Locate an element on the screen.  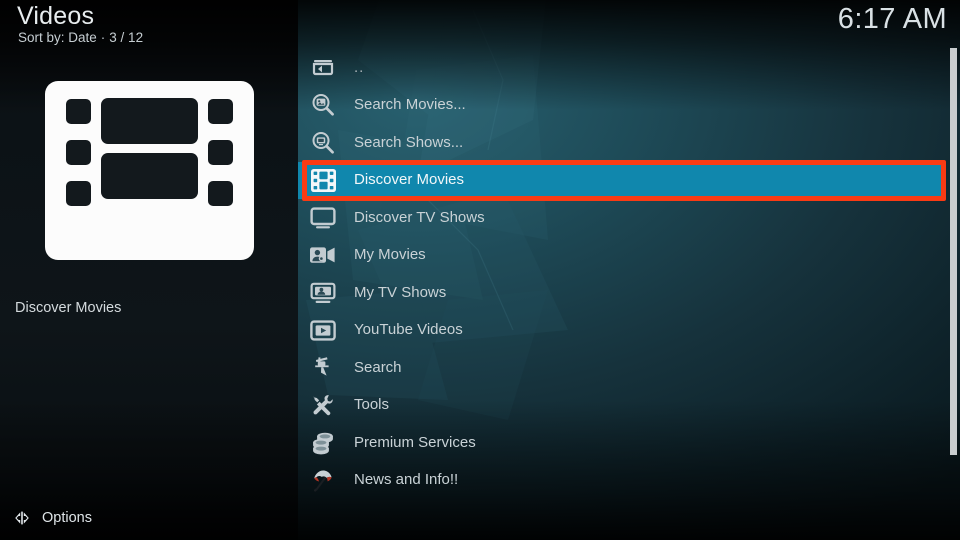
menu-item-label: .. is located at coordinates (359, 67).